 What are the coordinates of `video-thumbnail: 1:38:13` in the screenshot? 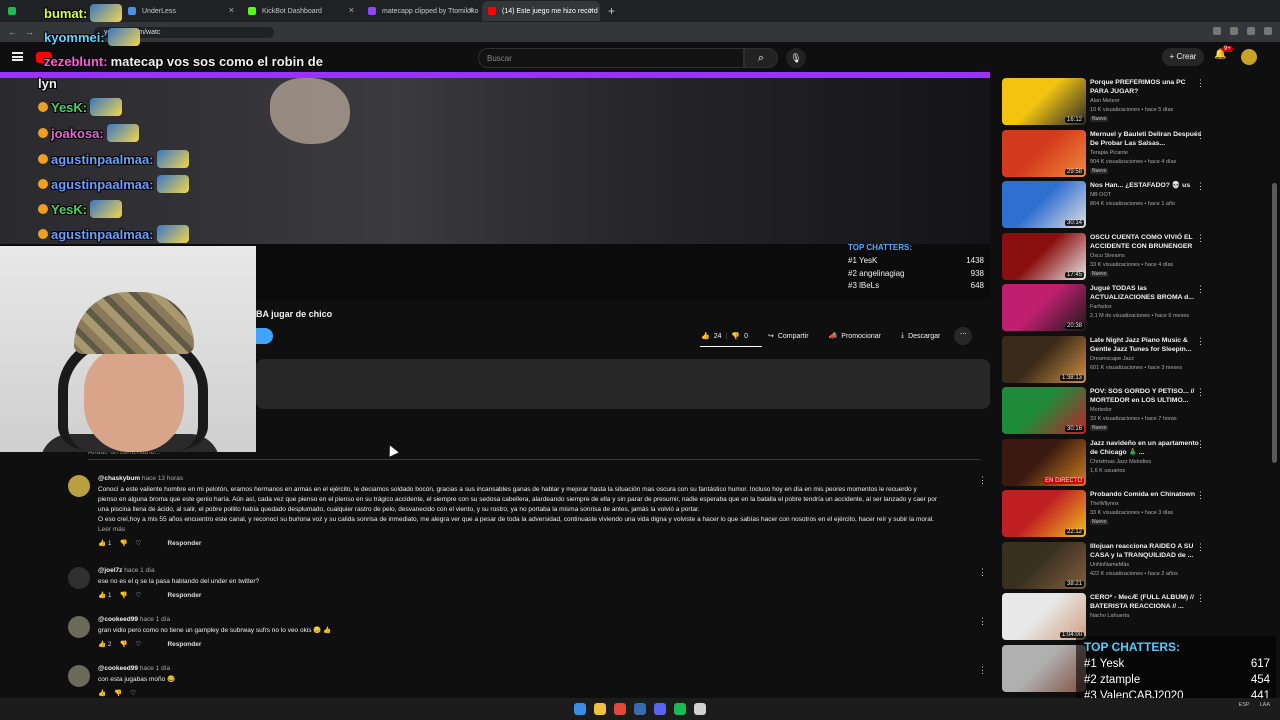 It's located at (1044, 359).